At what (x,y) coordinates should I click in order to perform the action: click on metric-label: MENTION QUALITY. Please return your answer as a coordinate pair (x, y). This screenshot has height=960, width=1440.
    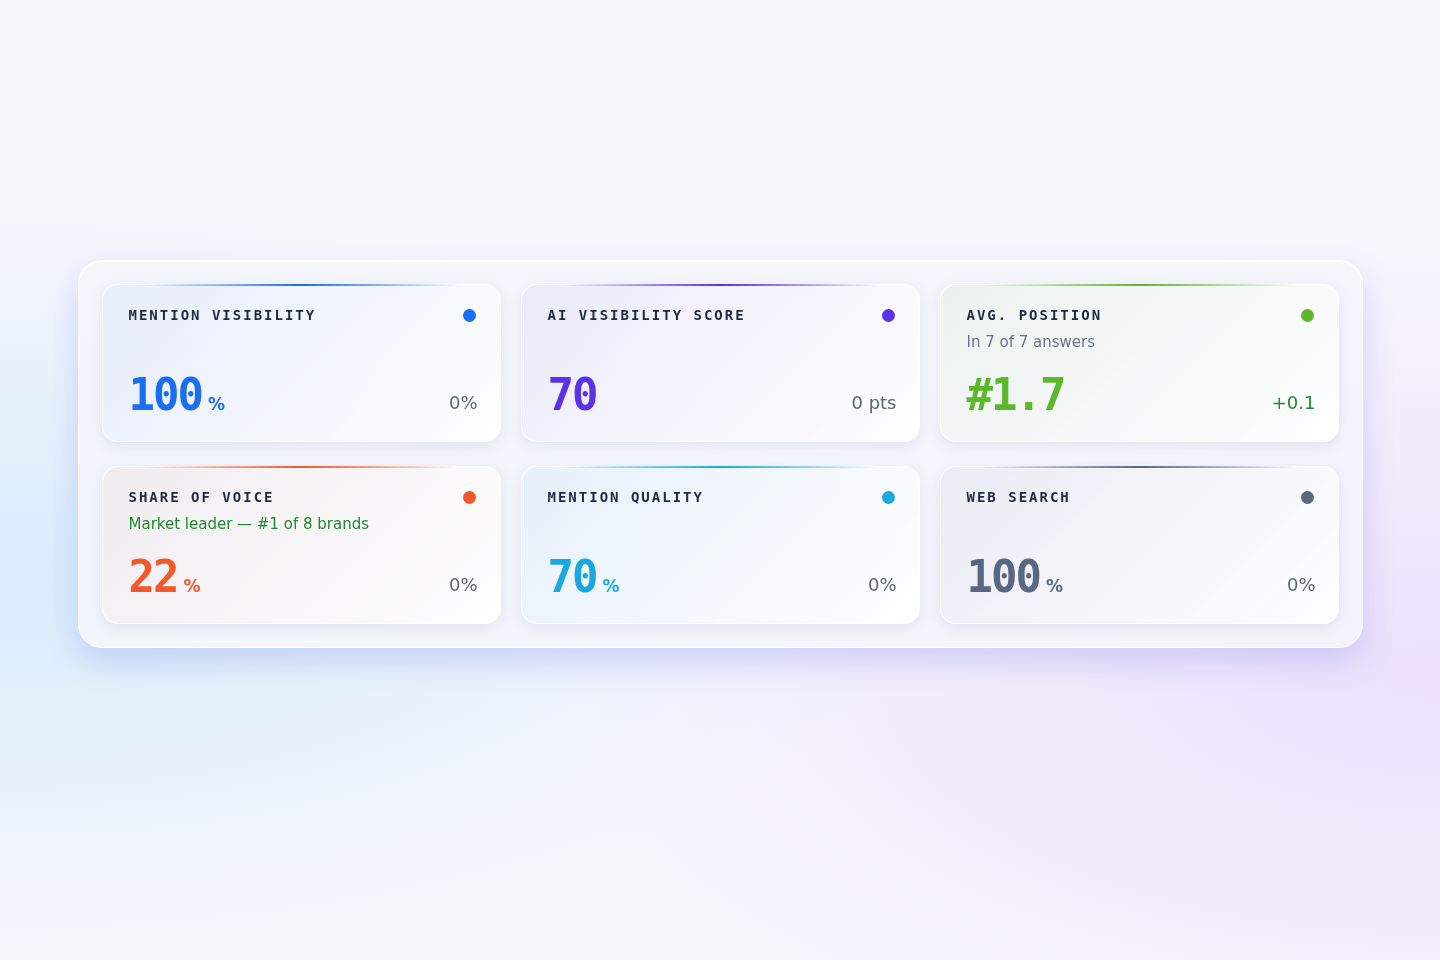
    Looking at the image, I should click on (625, 497).